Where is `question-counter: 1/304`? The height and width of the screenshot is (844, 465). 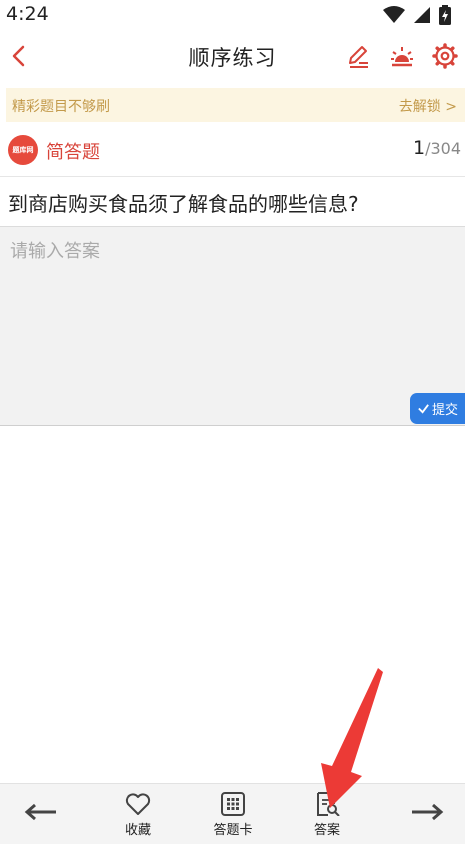 question-counter: 1/304 is located at coordinates (436, 148).